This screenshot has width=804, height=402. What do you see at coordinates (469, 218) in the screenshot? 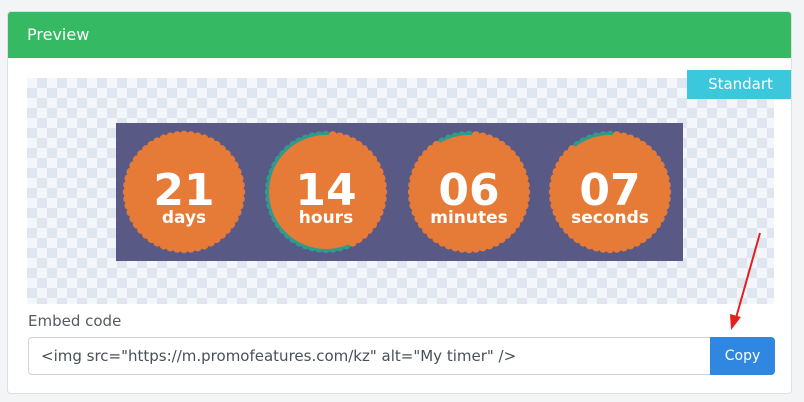
I see `timer-label-minutes: minutes` at bounding box center [469, 218].